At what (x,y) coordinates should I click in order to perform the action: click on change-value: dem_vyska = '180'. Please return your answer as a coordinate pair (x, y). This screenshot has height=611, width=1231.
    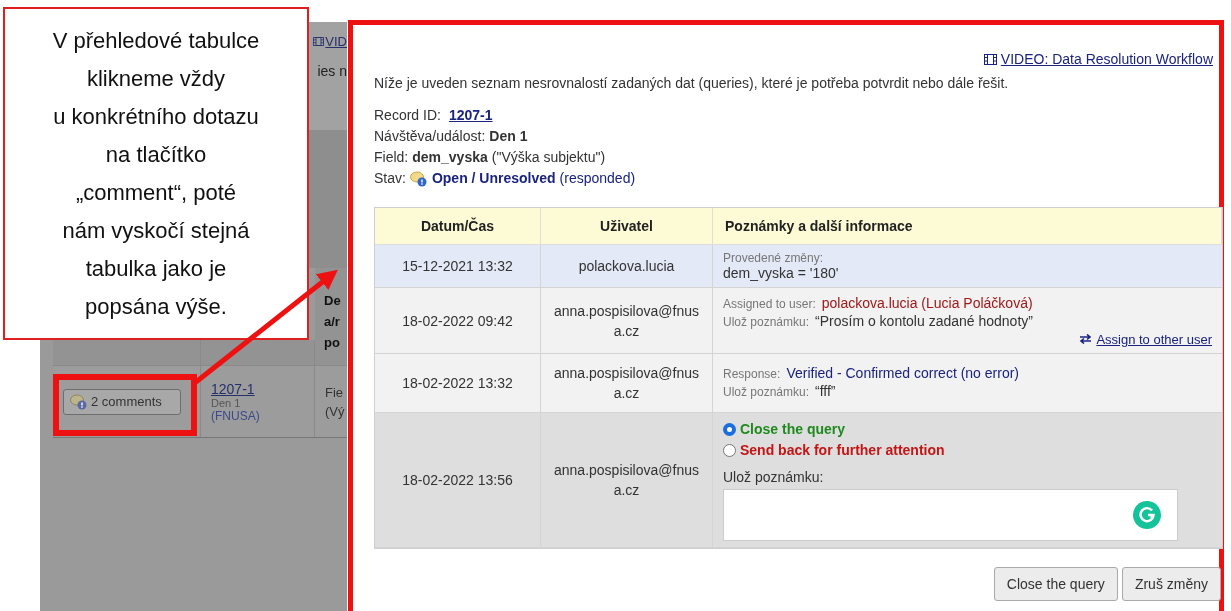
    Looking at the image, I should click on (781, 273).